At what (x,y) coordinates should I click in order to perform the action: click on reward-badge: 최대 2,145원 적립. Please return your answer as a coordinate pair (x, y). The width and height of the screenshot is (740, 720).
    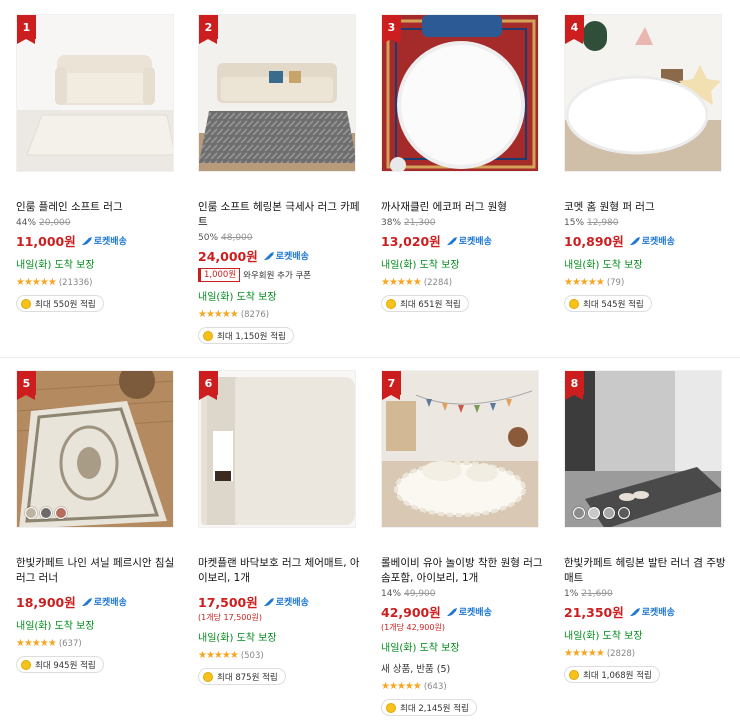
    Looking at the image, I should click on (429, 707).